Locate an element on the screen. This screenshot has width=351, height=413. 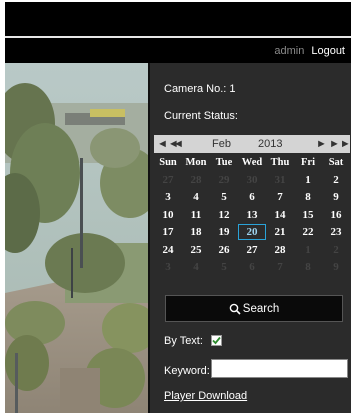
top-bar is located at coordinates (178, 19).